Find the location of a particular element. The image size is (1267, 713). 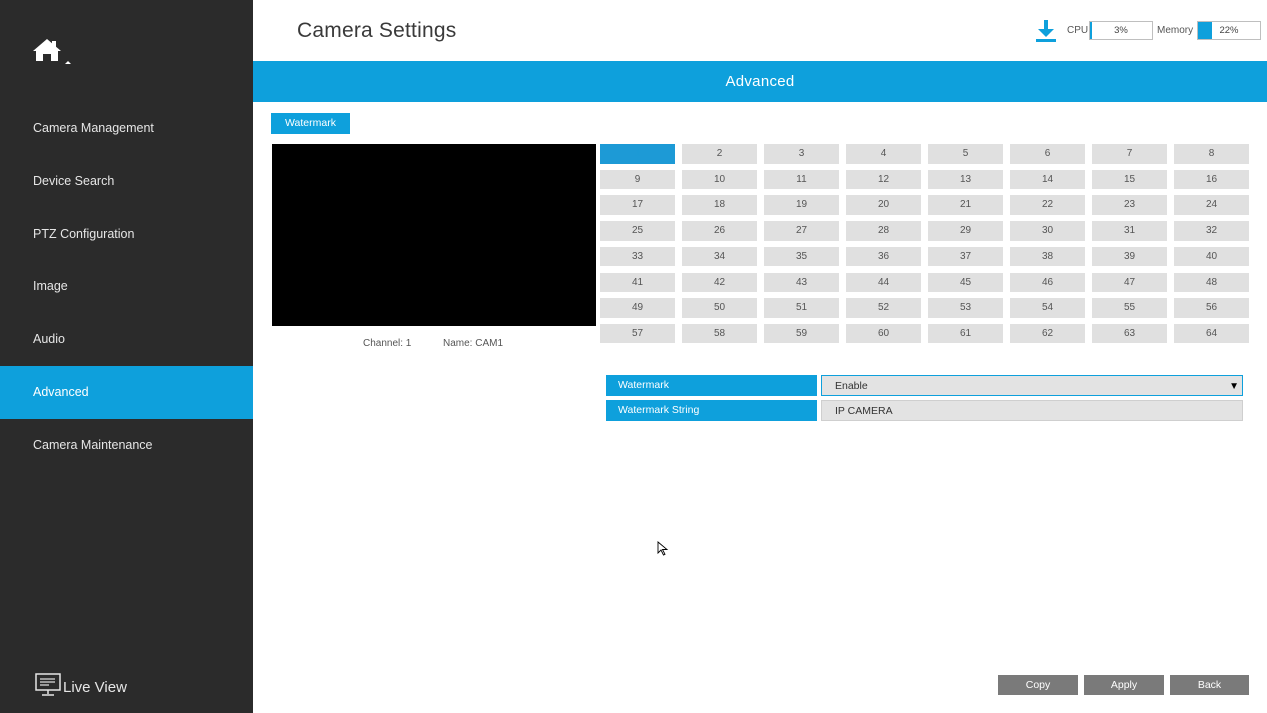

tab-watermark: Watermark is located at coordinates (310, 123).